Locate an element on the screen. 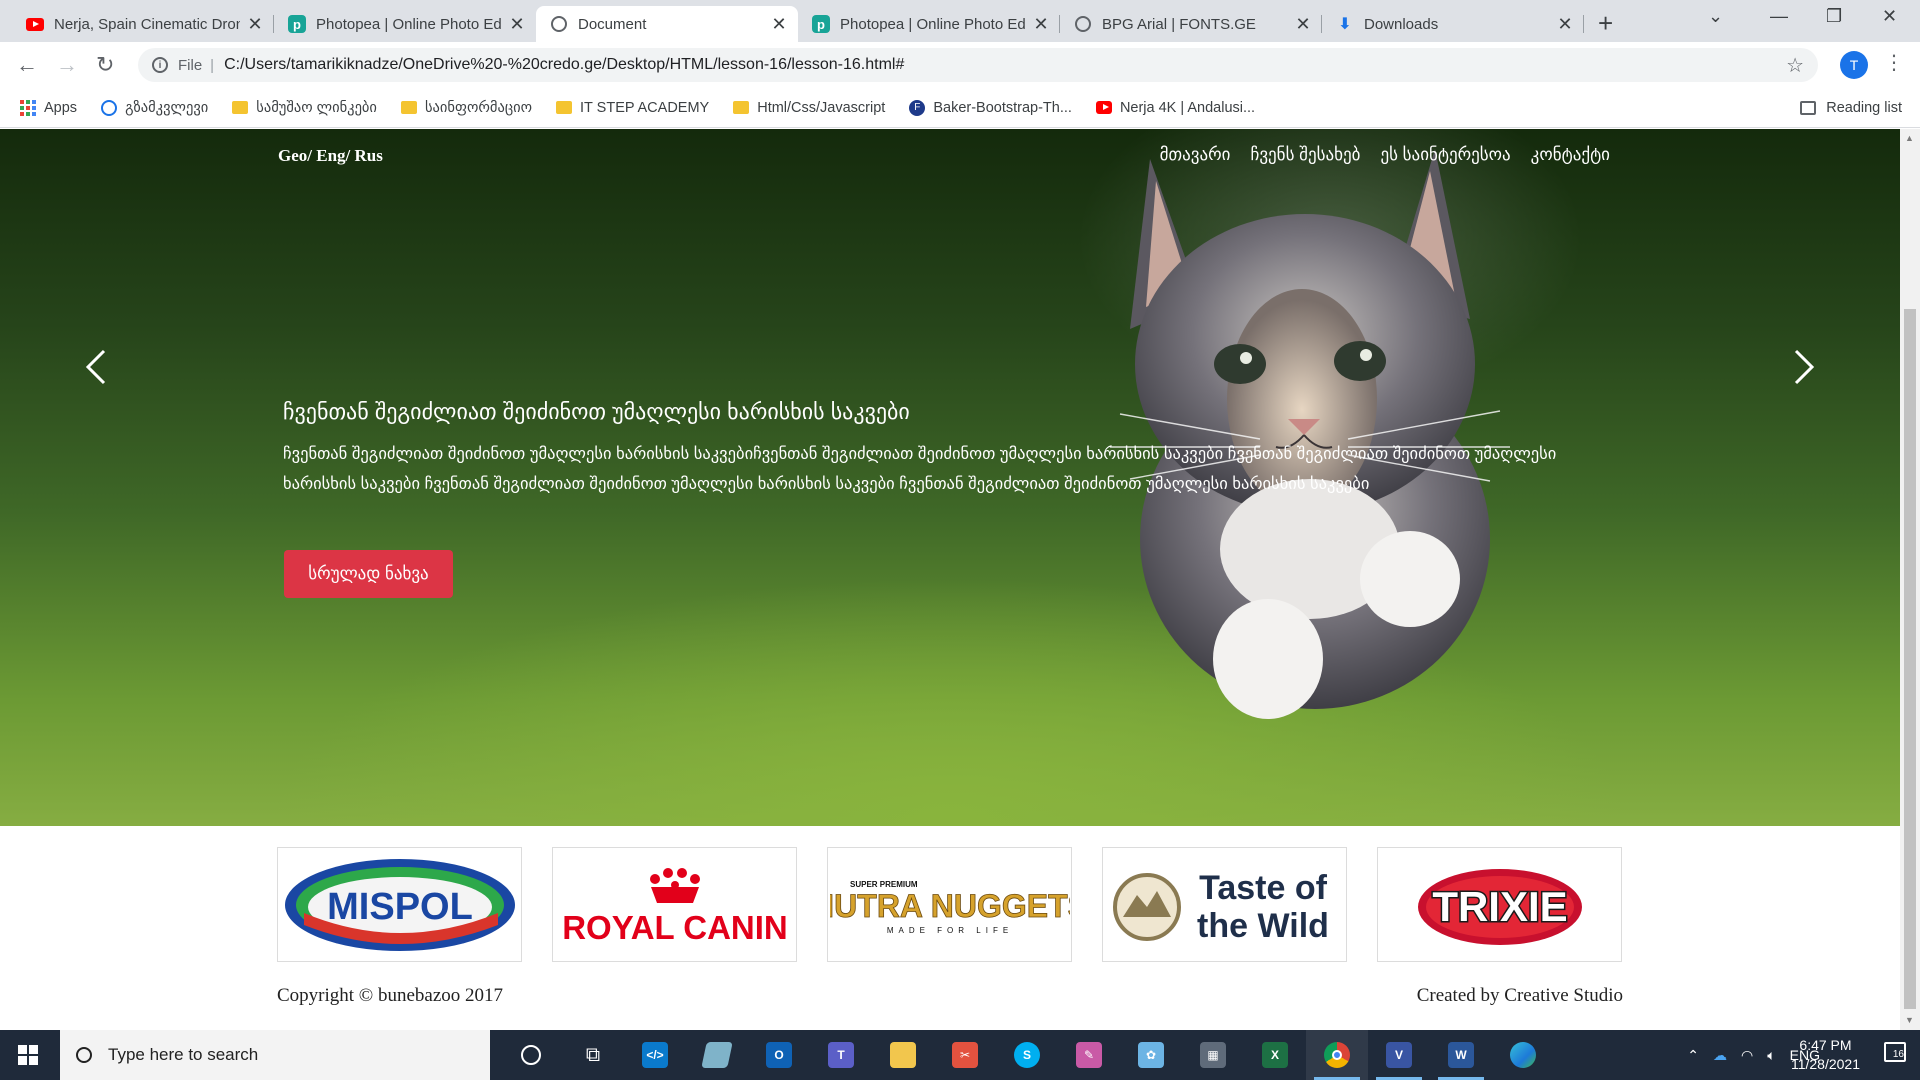 This screenshot has height=1080, width=1920. restore-icon: ❐ is located at coordinates (1834, 16).